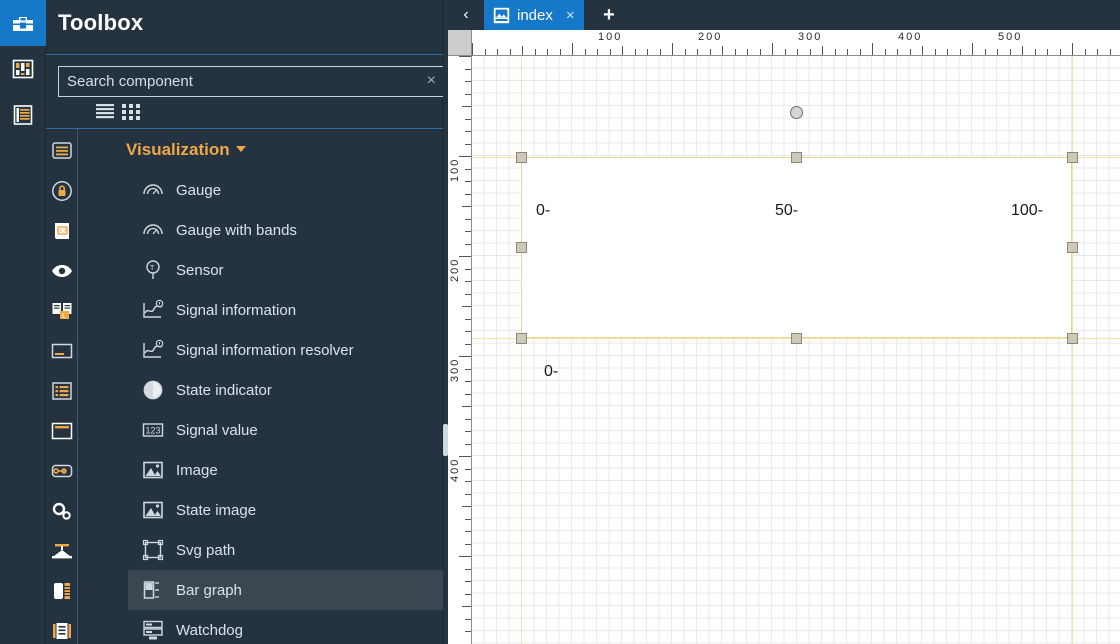 The height and width of the screenshot is (644, 1120). Describe the element at coordinates (796, 112) in the screenshot. I see `rotate-handle` at that location.